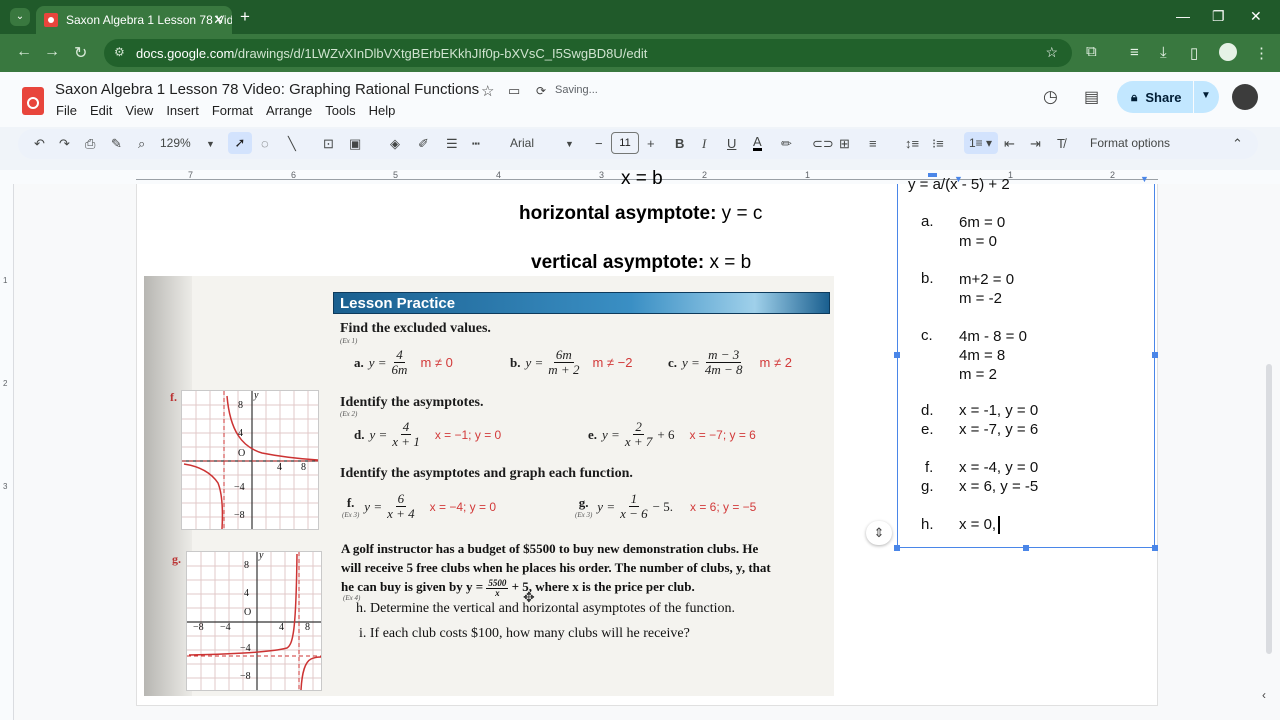 Image resolution: width=1280 pixels, height=720 pixels. Describe the element at coordinates (823, 144) in the screenshot. I see `link-icon: ⊂⊃` at that location.